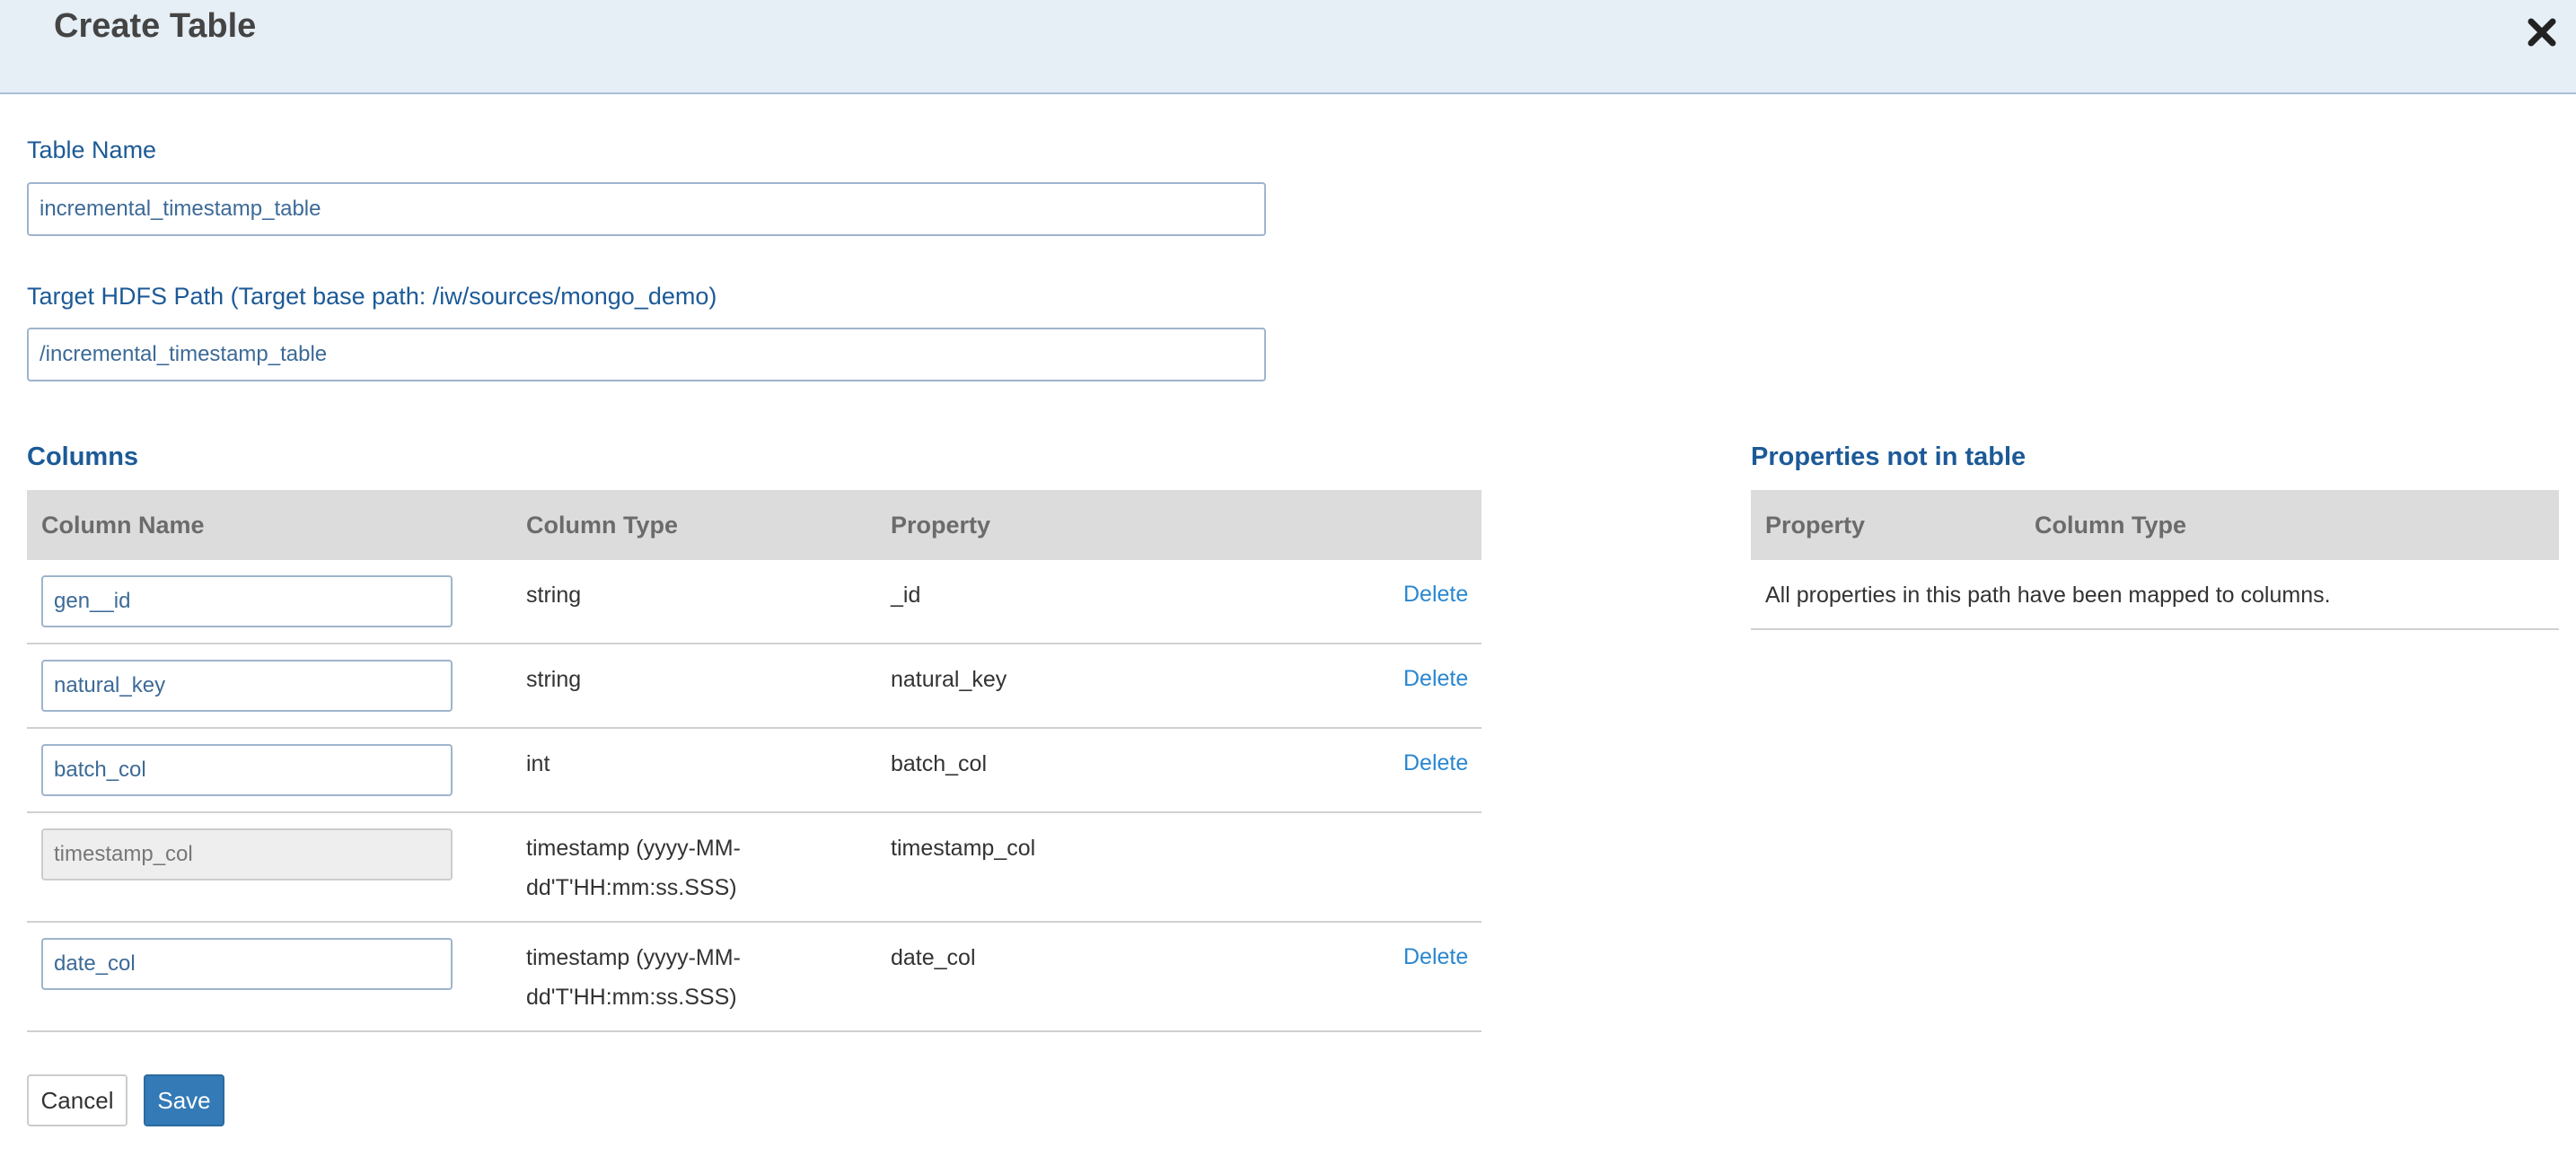 The height and width of the screenshot is (1174, 2576). I want to click on columns-section-title: Columns, so click(83, 456).